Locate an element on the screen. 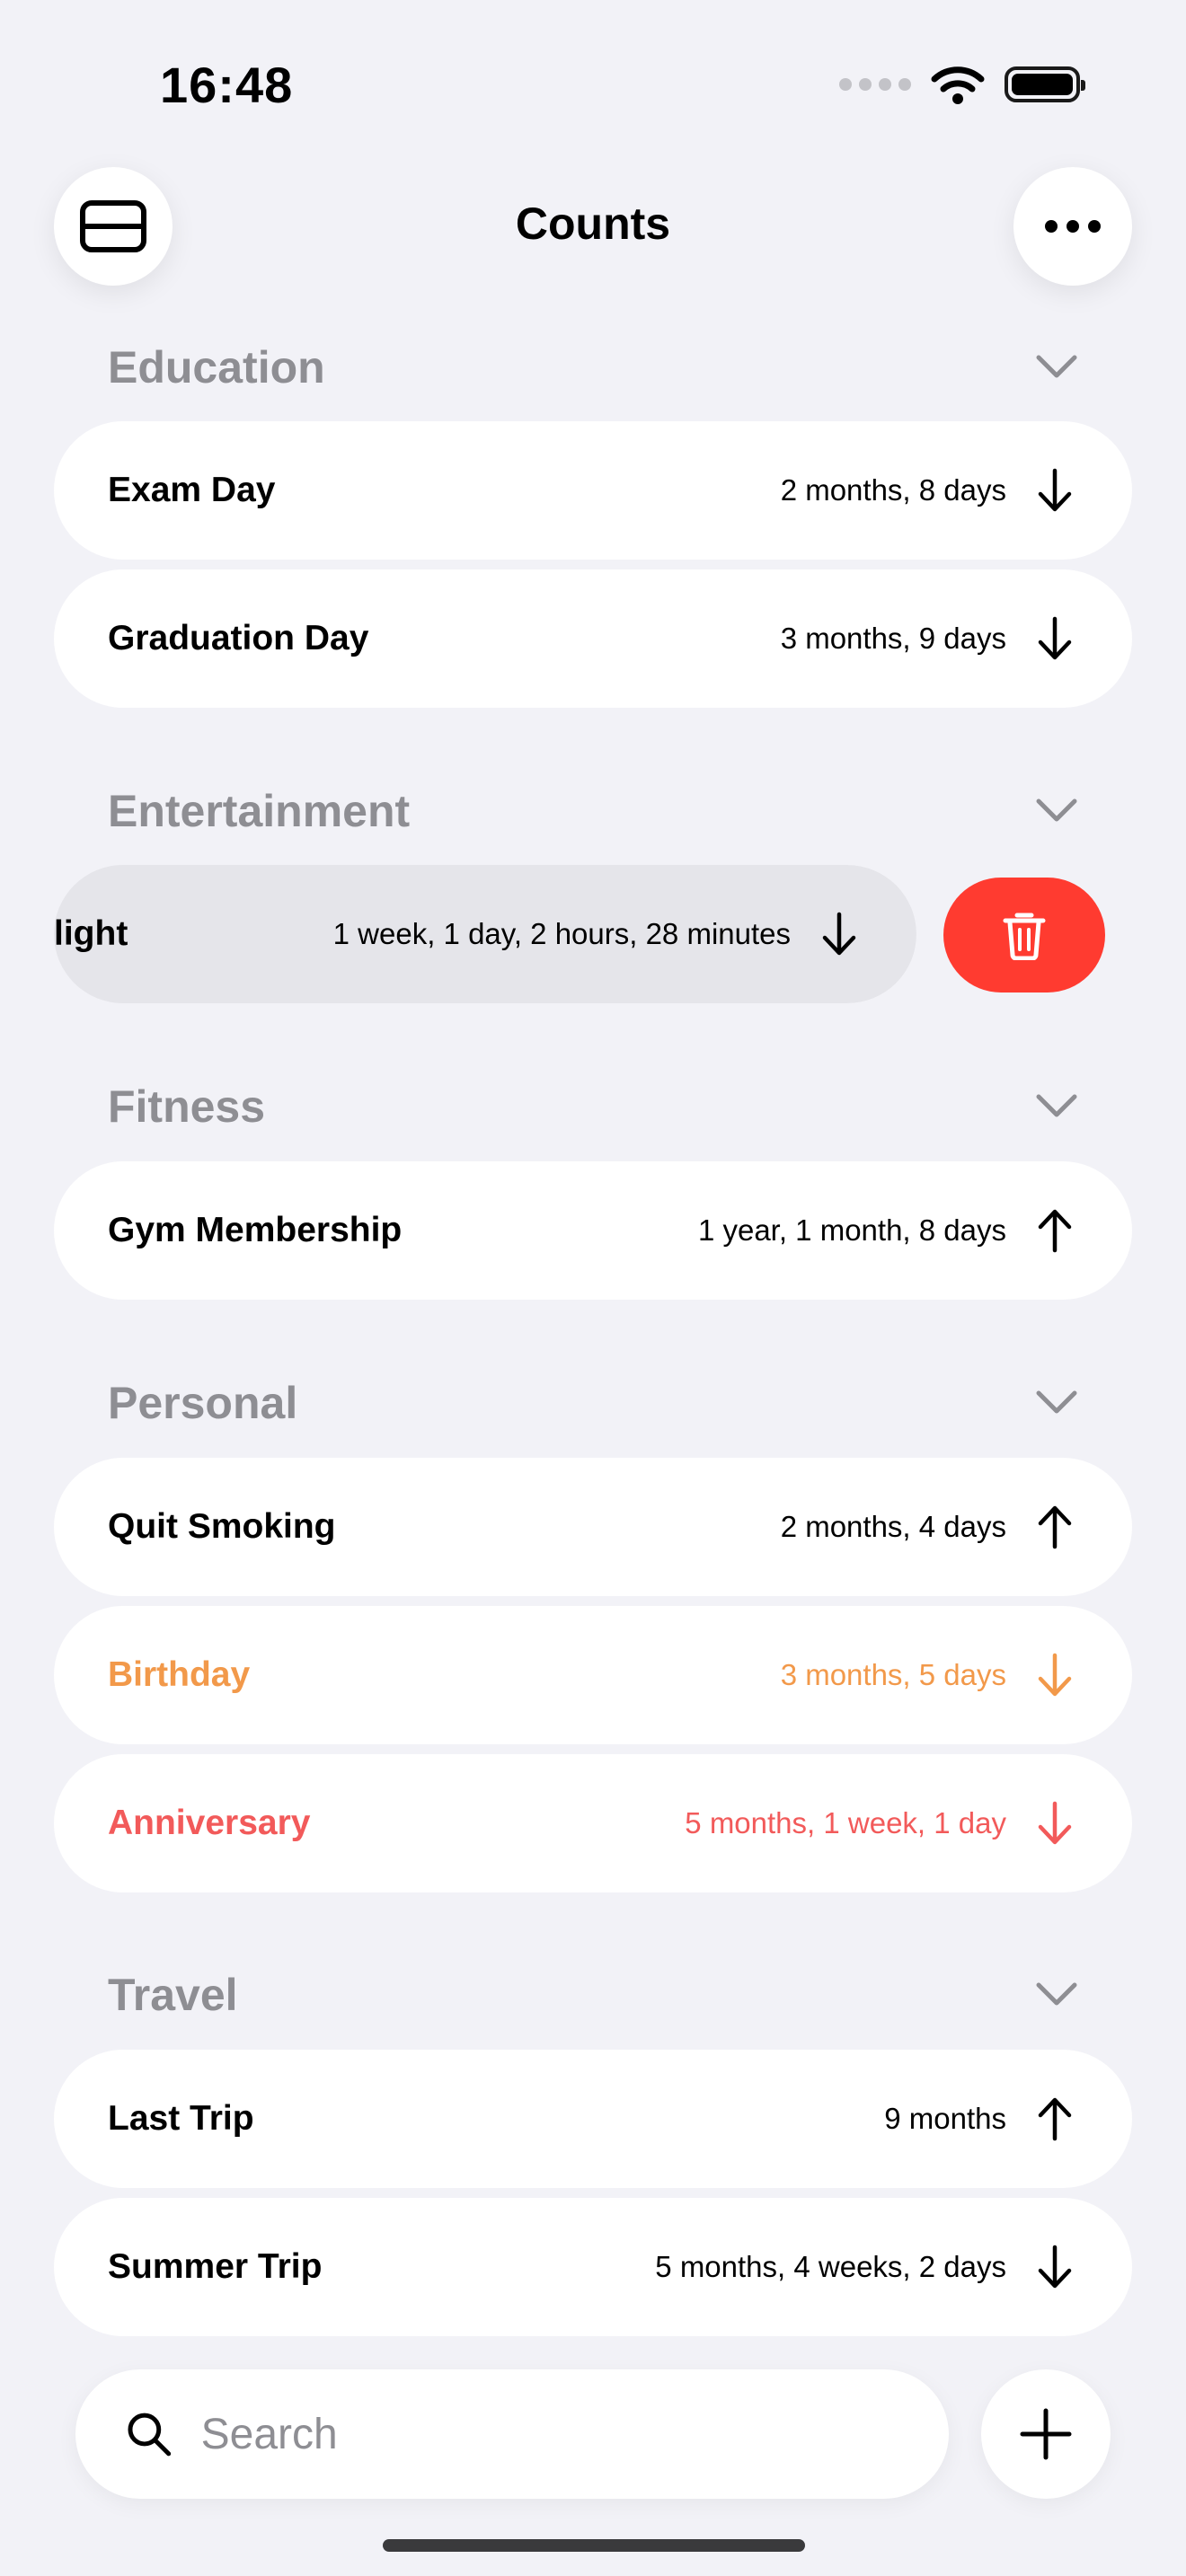  add-button is located at coordinates (1046, 2434).